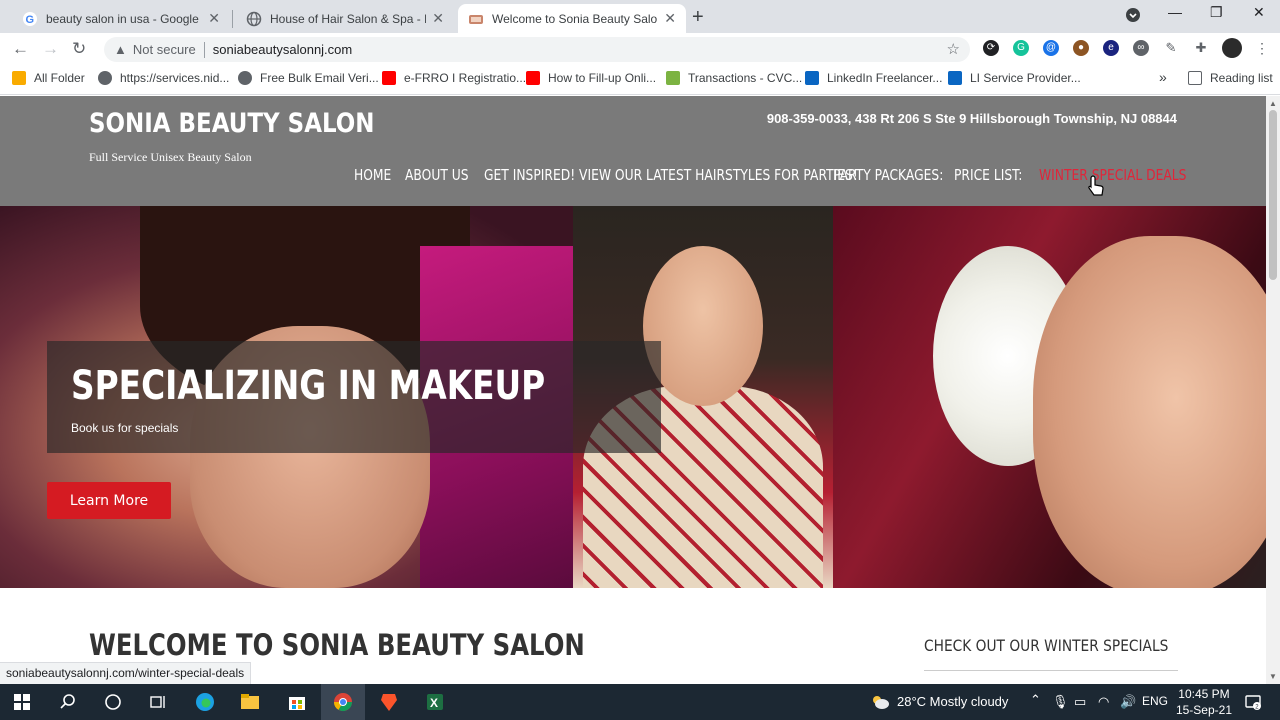 Image resolution: width=1280 pixels, height=720 pixels. Describe the element at coordinates (1171, 48) in the screenshot. I see `eyedropper-icon: ✎` at that location.